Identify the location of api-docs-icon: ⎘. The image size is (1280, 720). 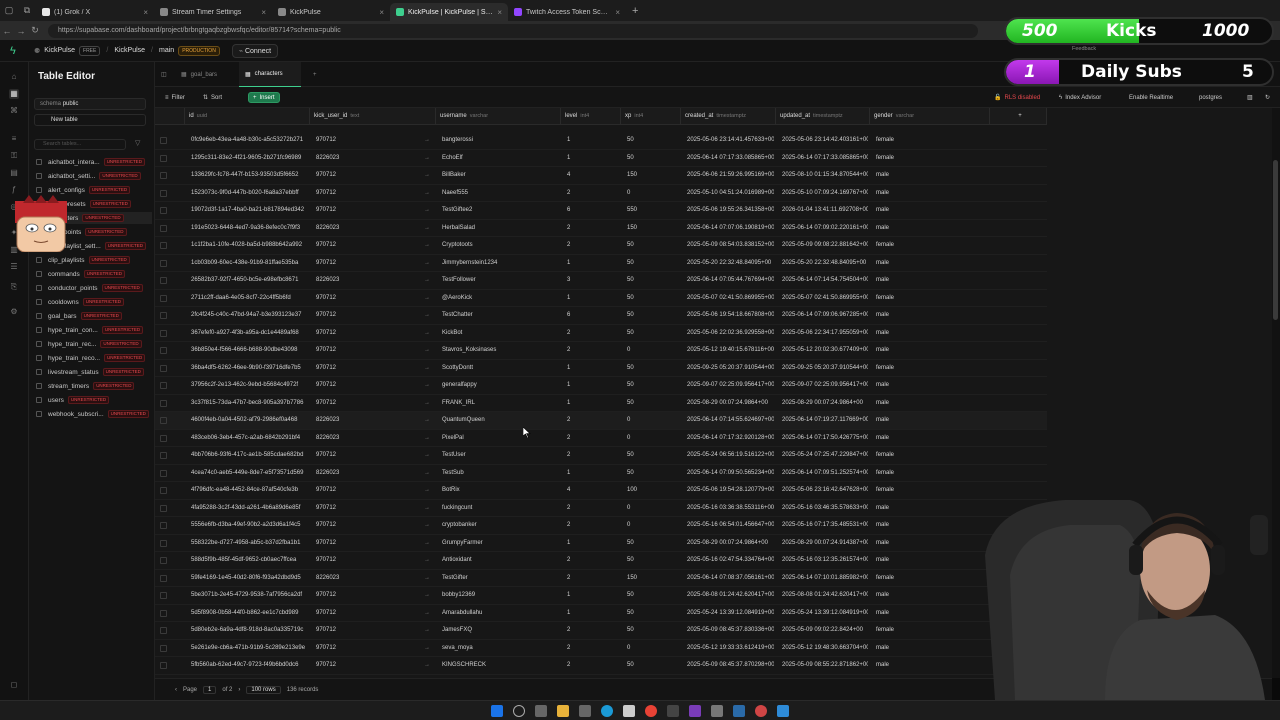
(14, 287).